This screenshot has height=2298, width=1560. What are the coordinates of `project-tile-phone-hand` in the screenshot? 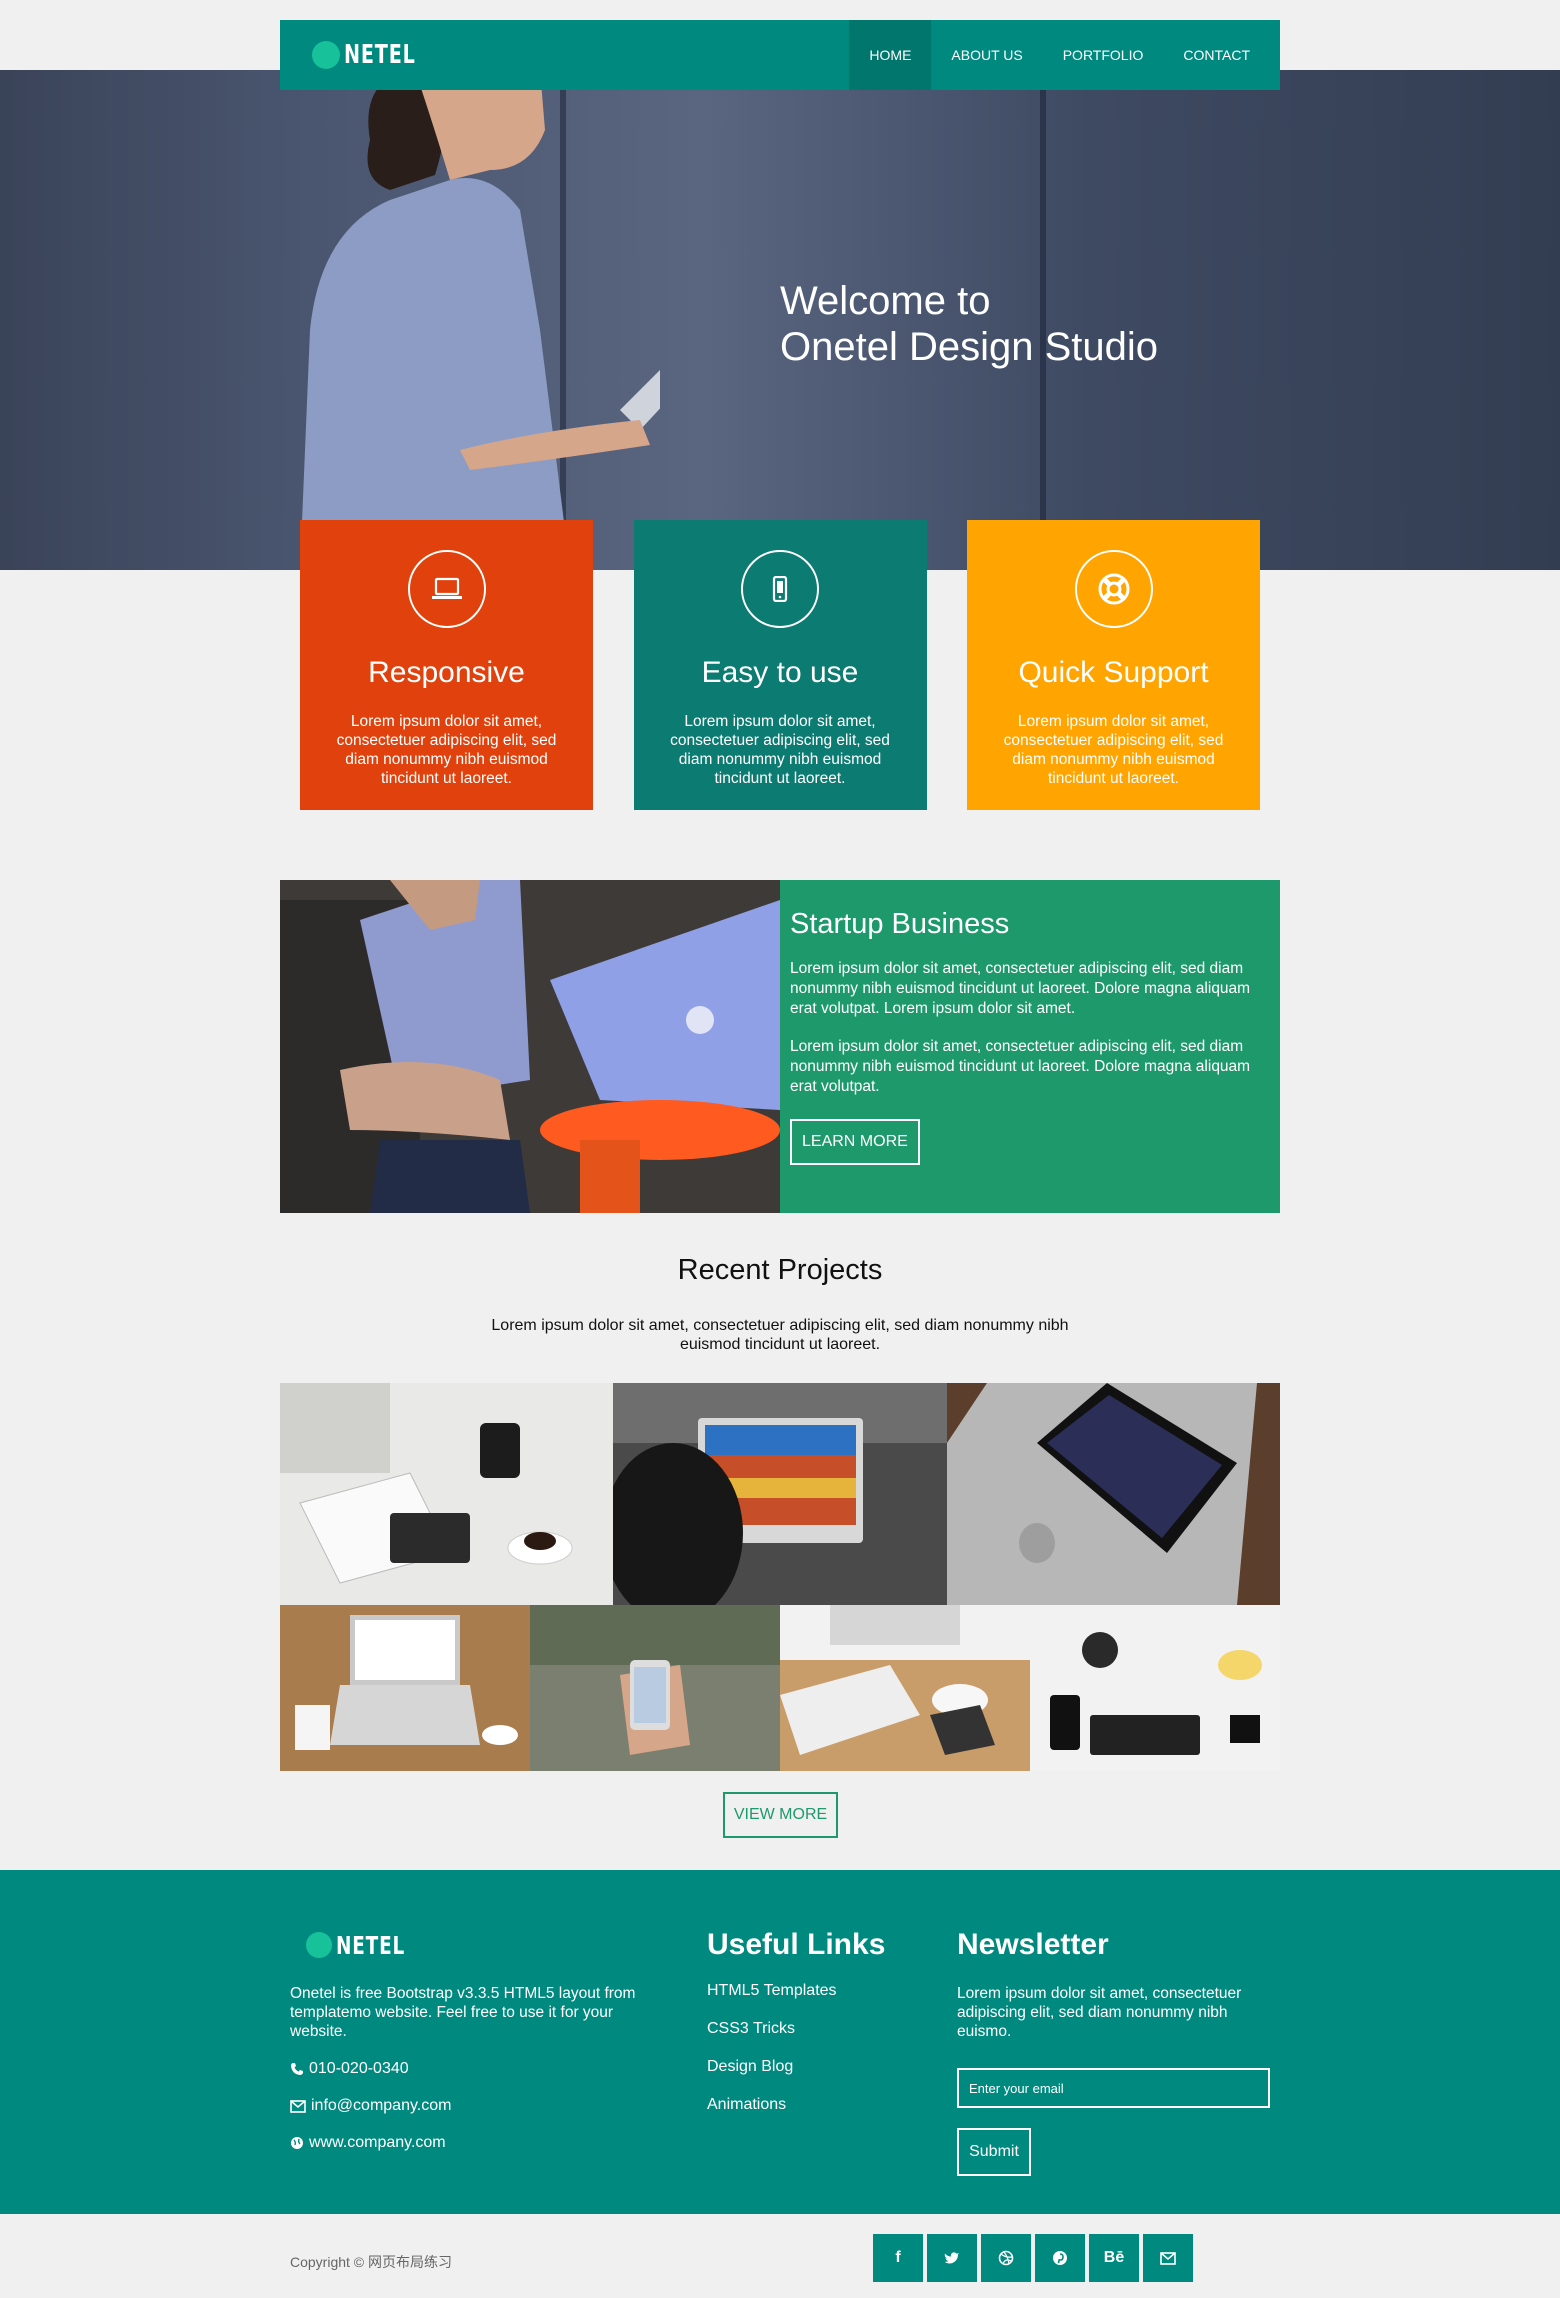 It's located at (655, 1688).